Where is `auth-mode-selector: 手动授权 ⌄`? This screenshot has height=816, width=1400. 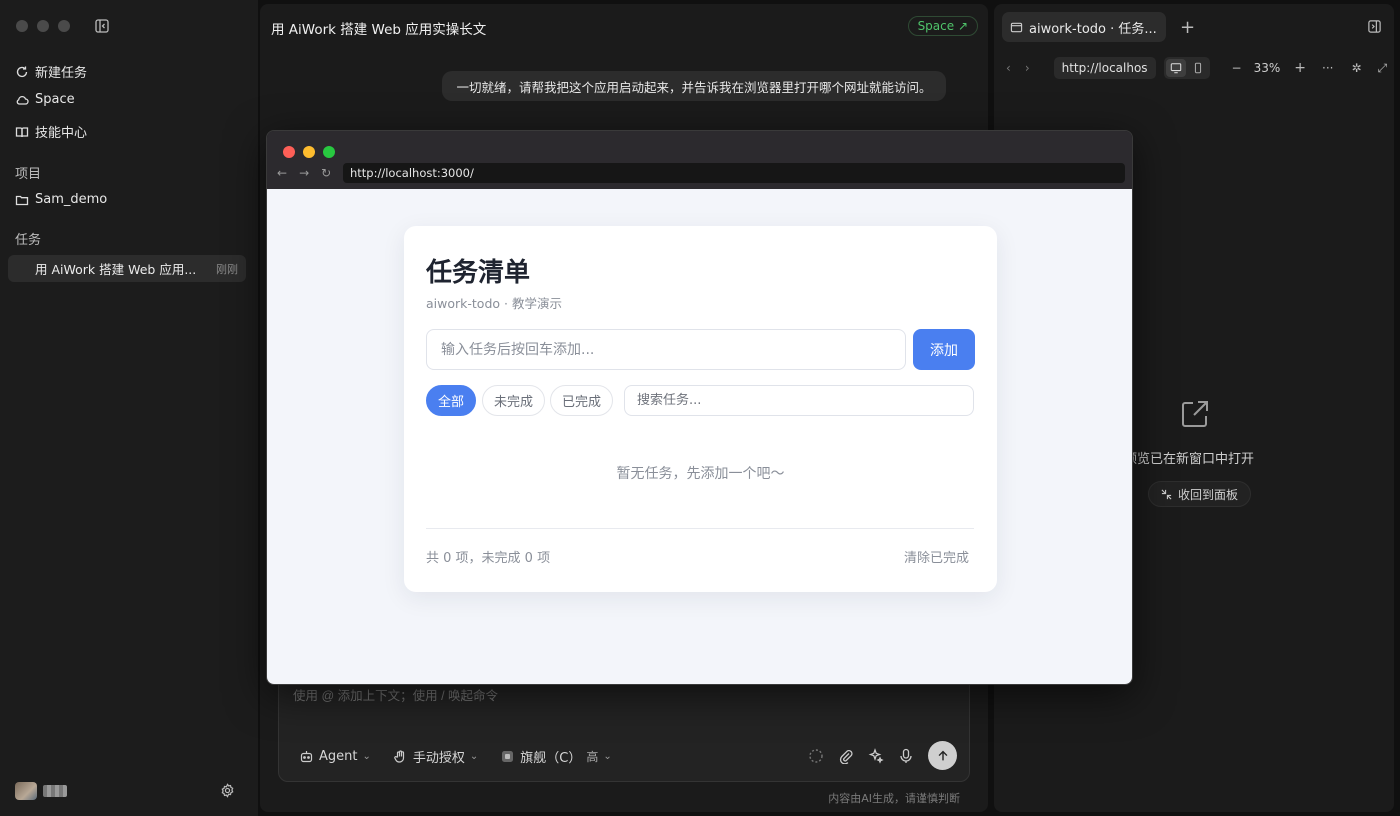 auth-mode-selector: 手动授权 ⌄ is located at coordinates (435, 756).